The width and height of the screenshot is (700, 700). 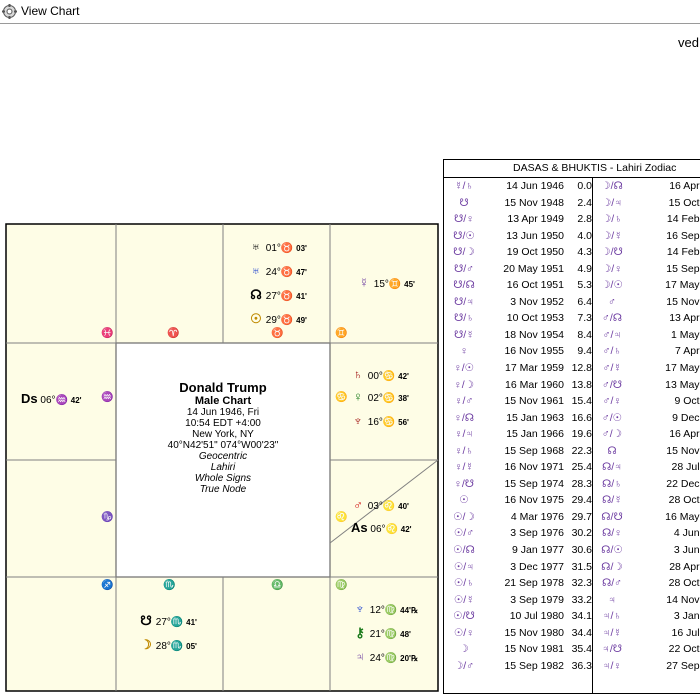 What do you see at coordinates (581, 632) in the screenshot?
I see `dasa-age: 34.4` at bounding box center [581, 632].